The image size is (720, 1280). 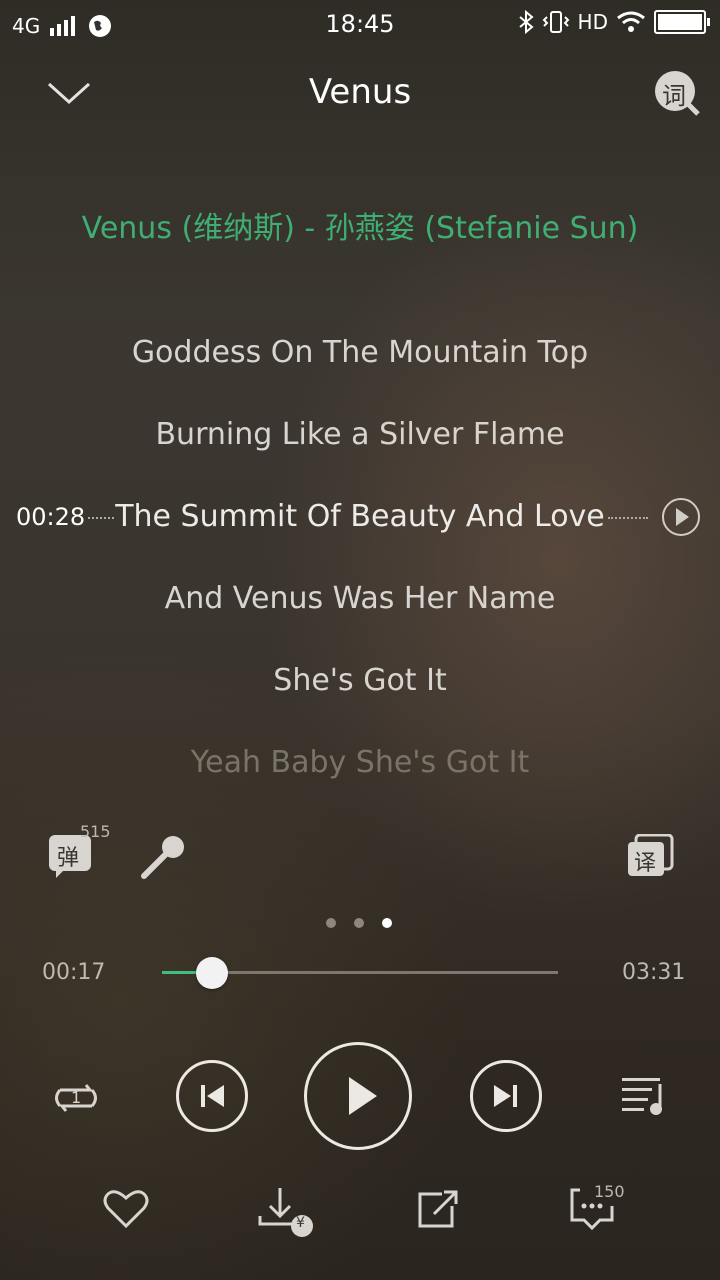 I want to click on lyrics-search-label: 词, so click(x=674, y=96).